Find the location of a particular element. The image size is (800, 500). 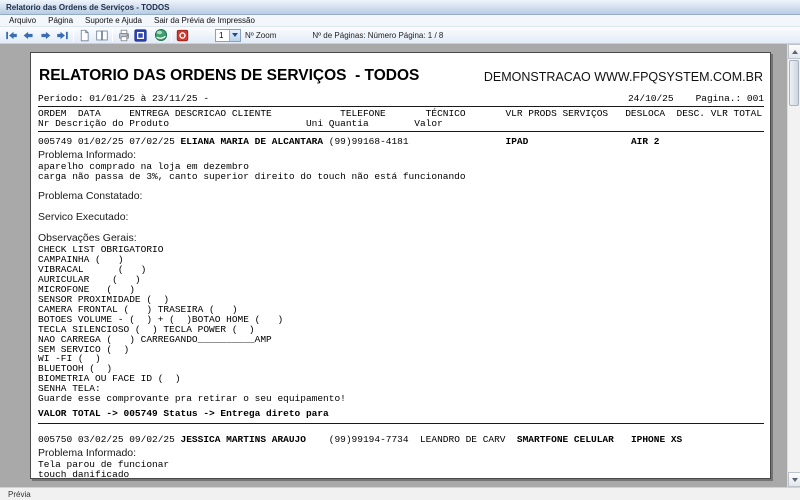

client-name: JESSICA MARTINS ARAUJO is located at coordinates (243, 439).